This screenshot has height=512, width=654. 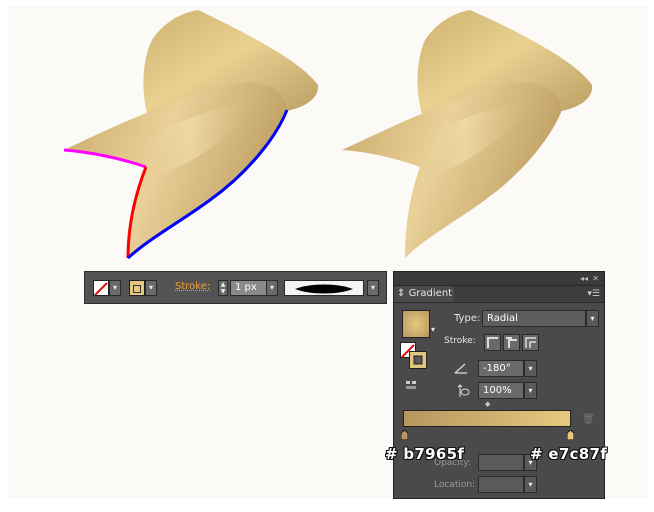 What do you see at coordinates (115, 288) in the screenshot?
I see `fill-dropdown-arrow: ▾` at bounding box center [115, 288].